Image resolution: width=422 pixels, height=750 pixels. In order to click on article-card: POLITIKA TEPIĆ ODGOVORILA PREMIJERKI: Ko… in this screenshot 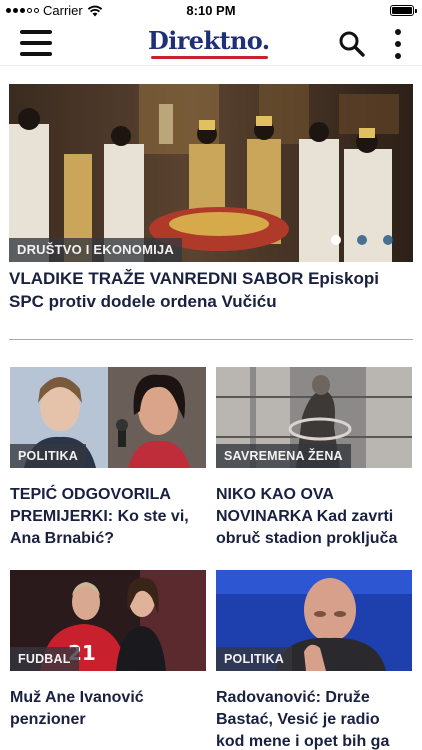, I will do `click(108, 458)`.